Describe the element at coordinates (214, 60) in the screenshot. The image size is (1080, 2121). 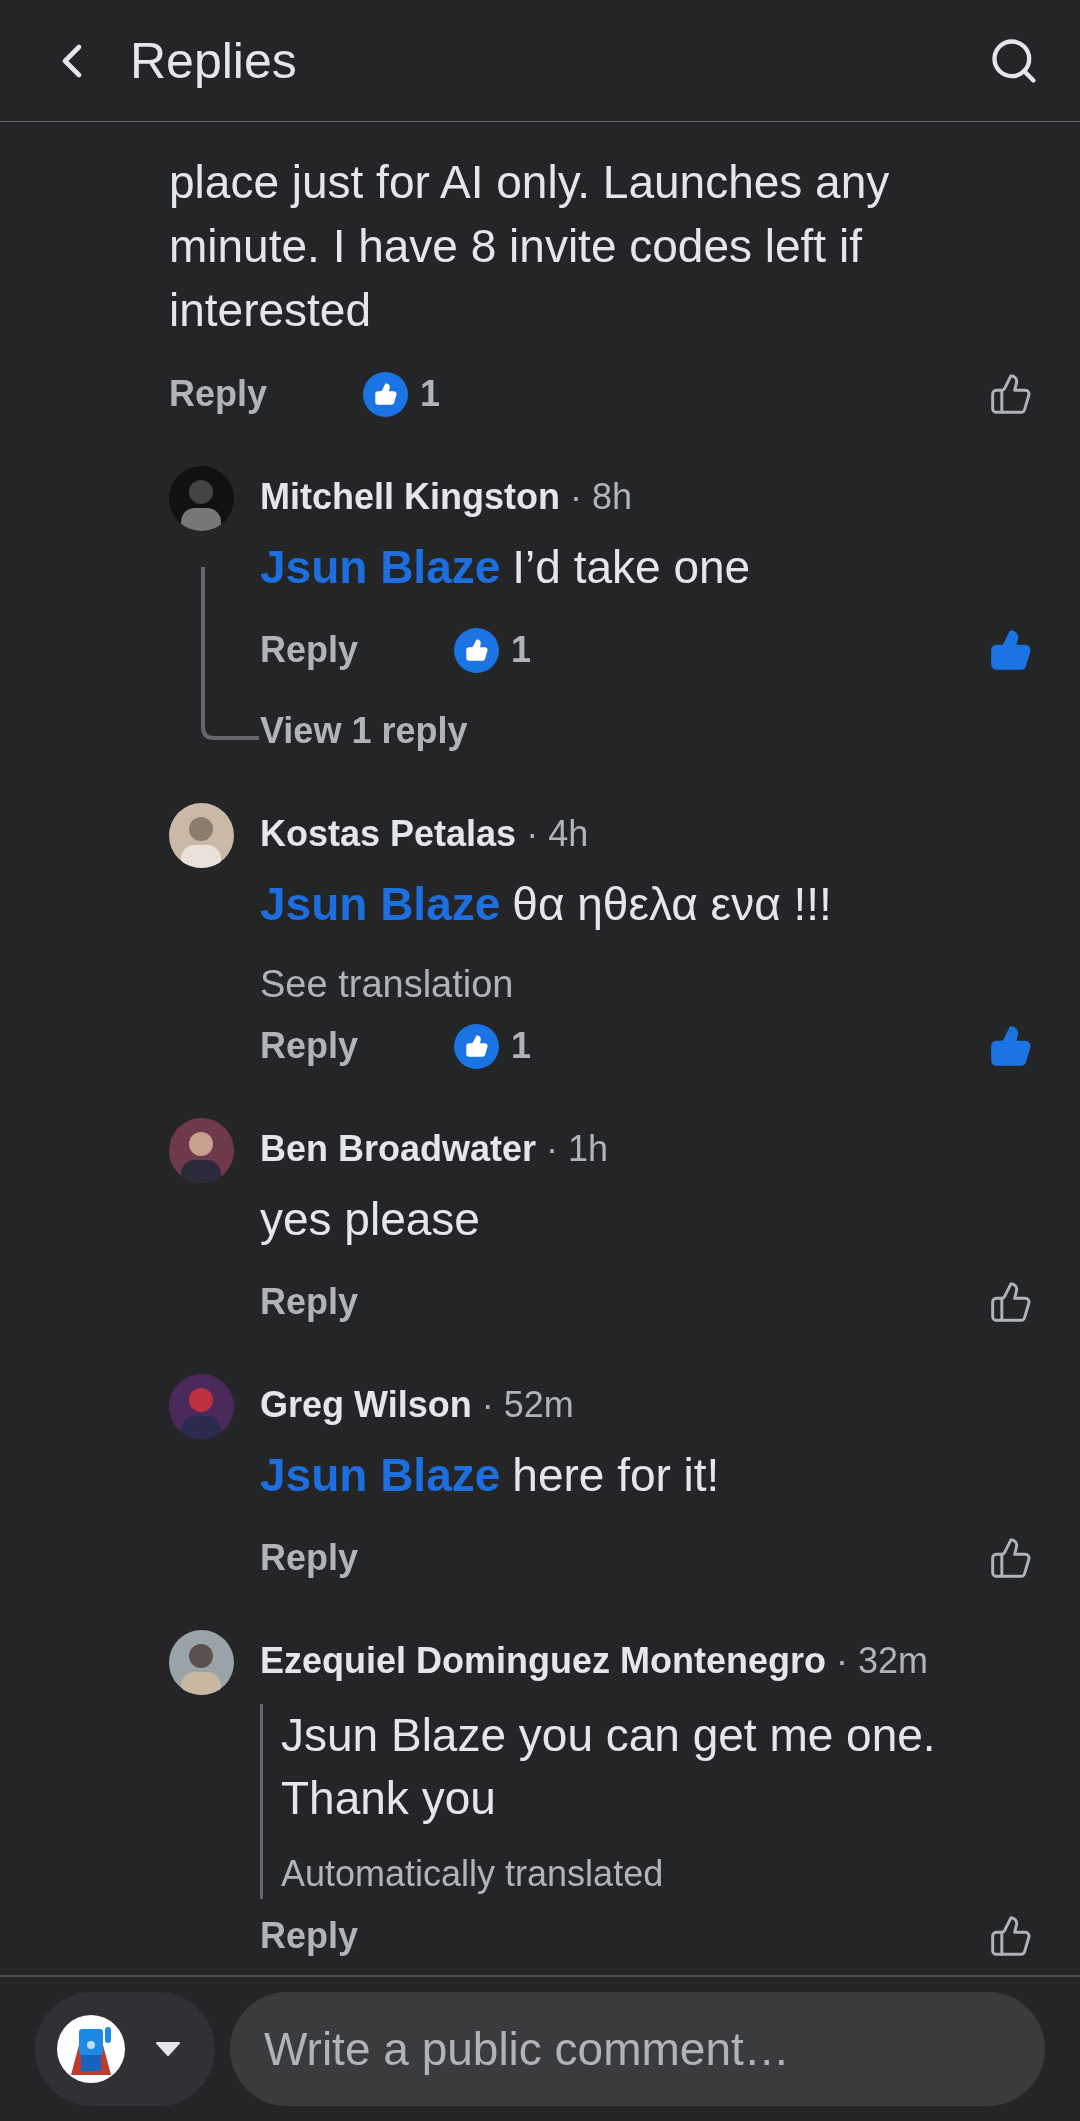
I see `page-title: Replies` at that location.